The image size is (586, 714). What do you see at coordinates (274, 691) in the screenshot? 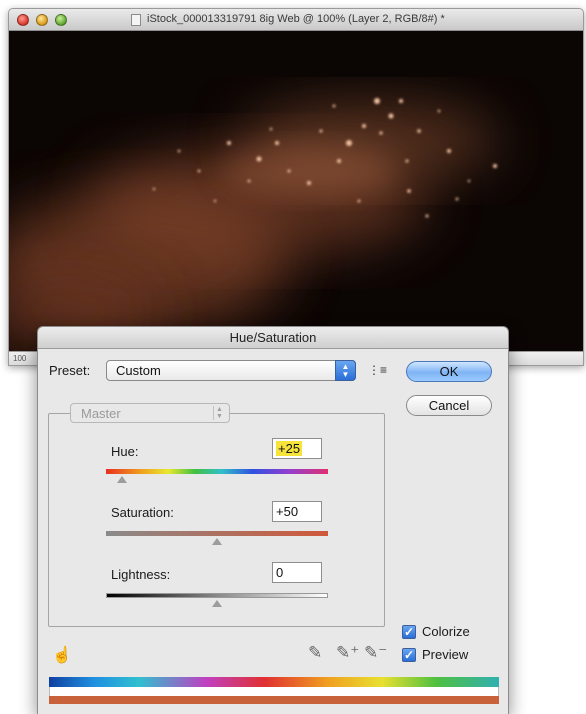
I see `range-bar` at bounding box center [274, 691].